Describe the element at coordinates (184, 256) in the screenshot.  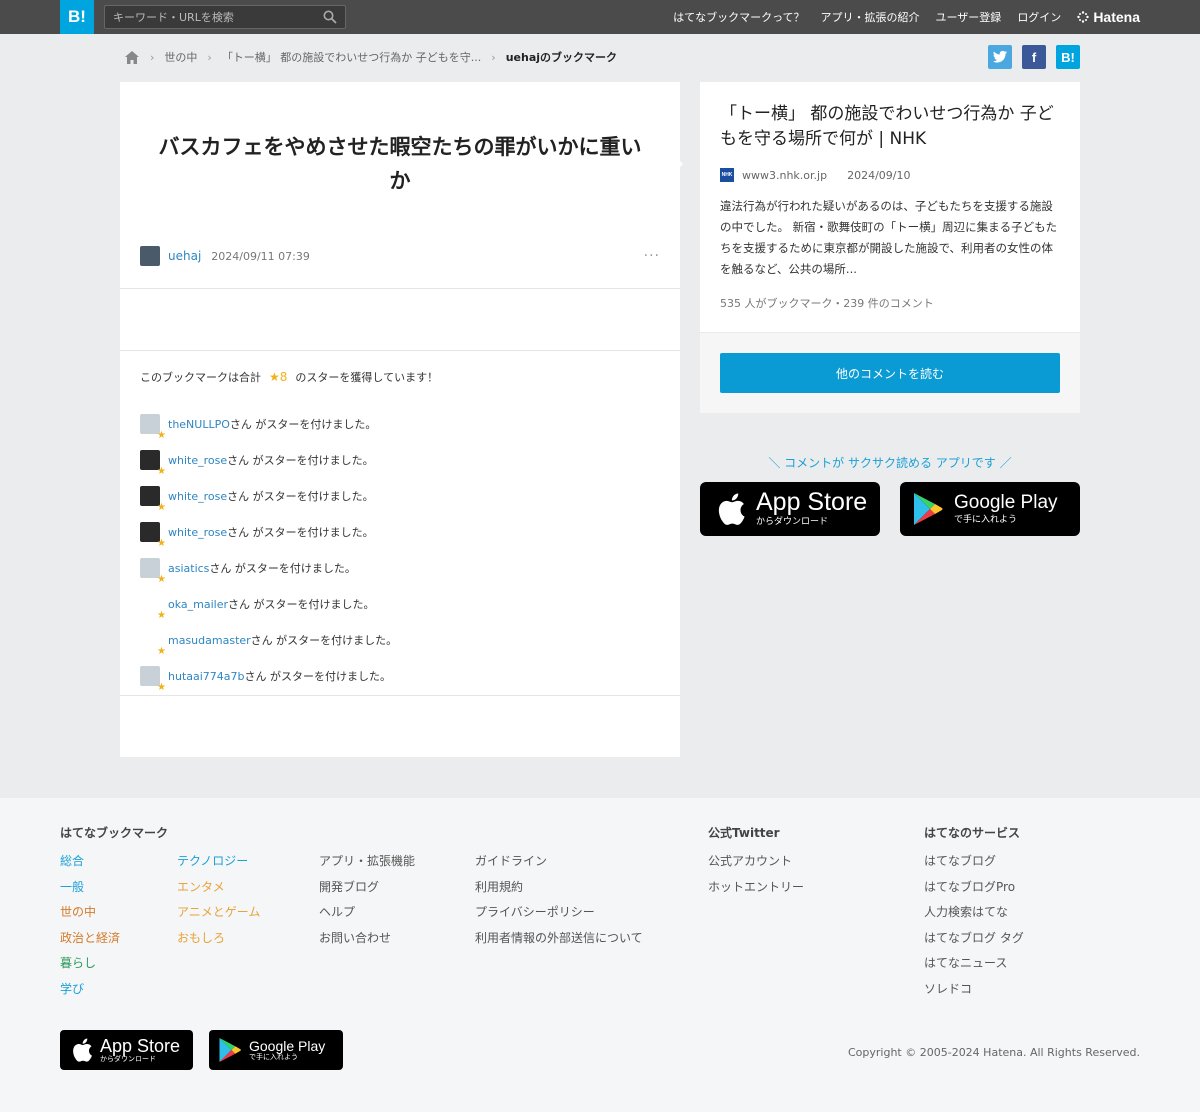
I see `bookmark-user-name: uehaj` at that location.